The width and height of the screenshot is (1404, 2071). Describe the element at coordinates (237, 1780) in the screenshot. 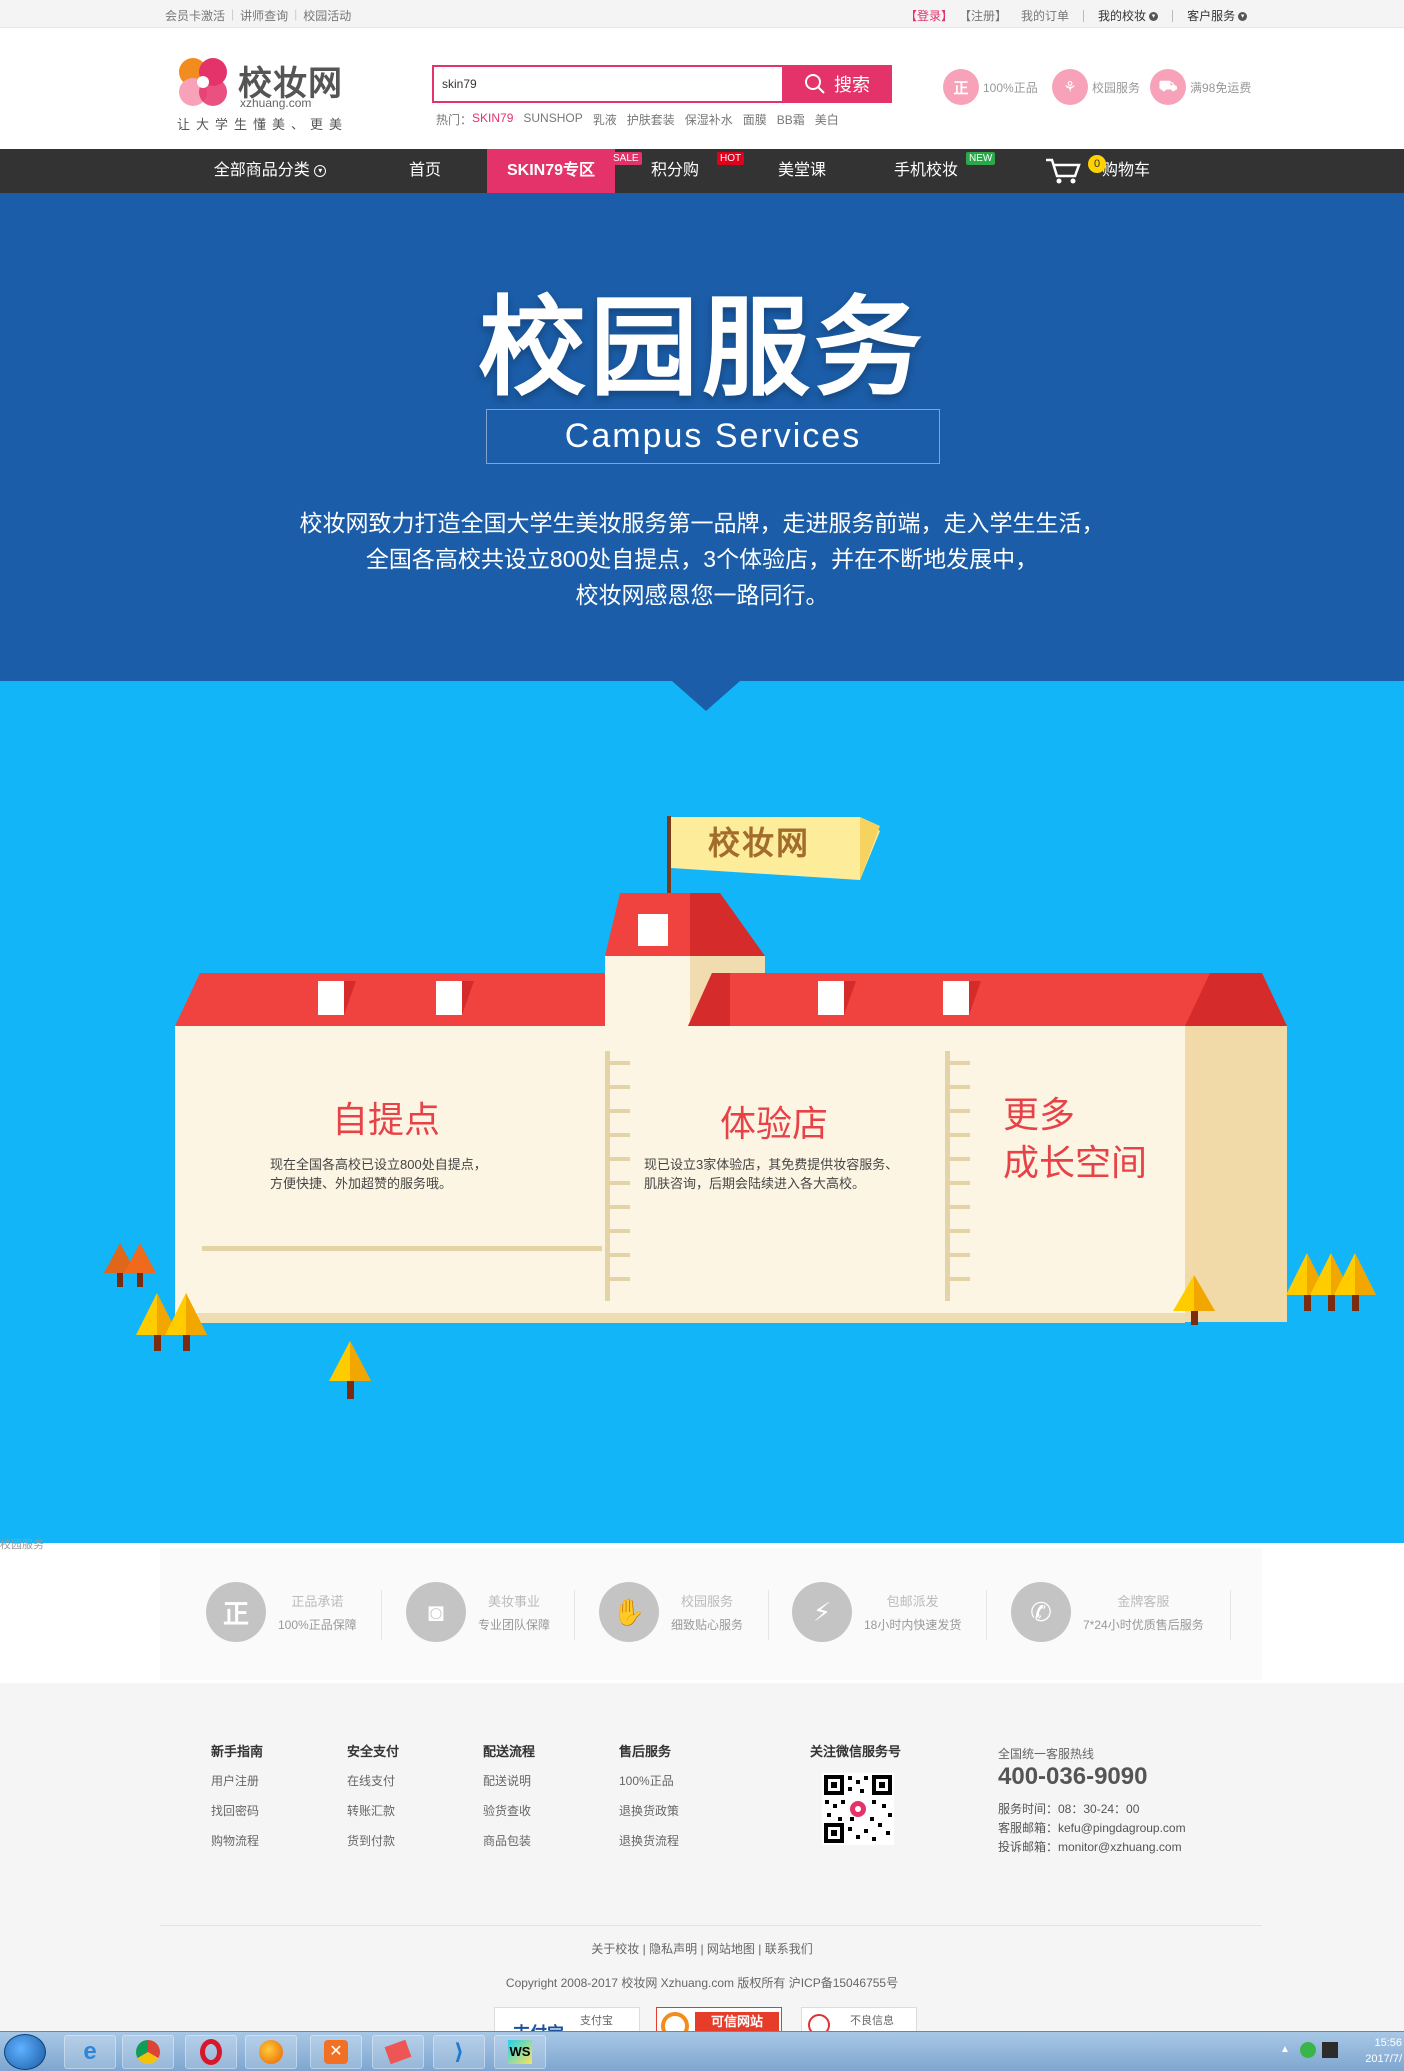

I see `footer-link: 用户注册` at that location.